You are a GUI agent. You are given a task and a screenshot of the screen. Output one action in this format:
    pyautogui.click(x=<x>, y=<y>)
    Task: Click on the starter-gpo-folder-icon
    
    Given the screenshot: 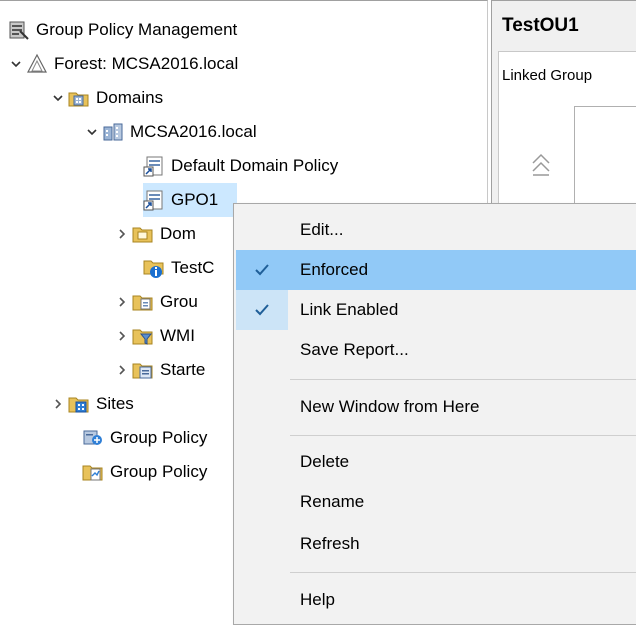 What is the action you would take?
    pyautogui.click(x=143, y=370)
    